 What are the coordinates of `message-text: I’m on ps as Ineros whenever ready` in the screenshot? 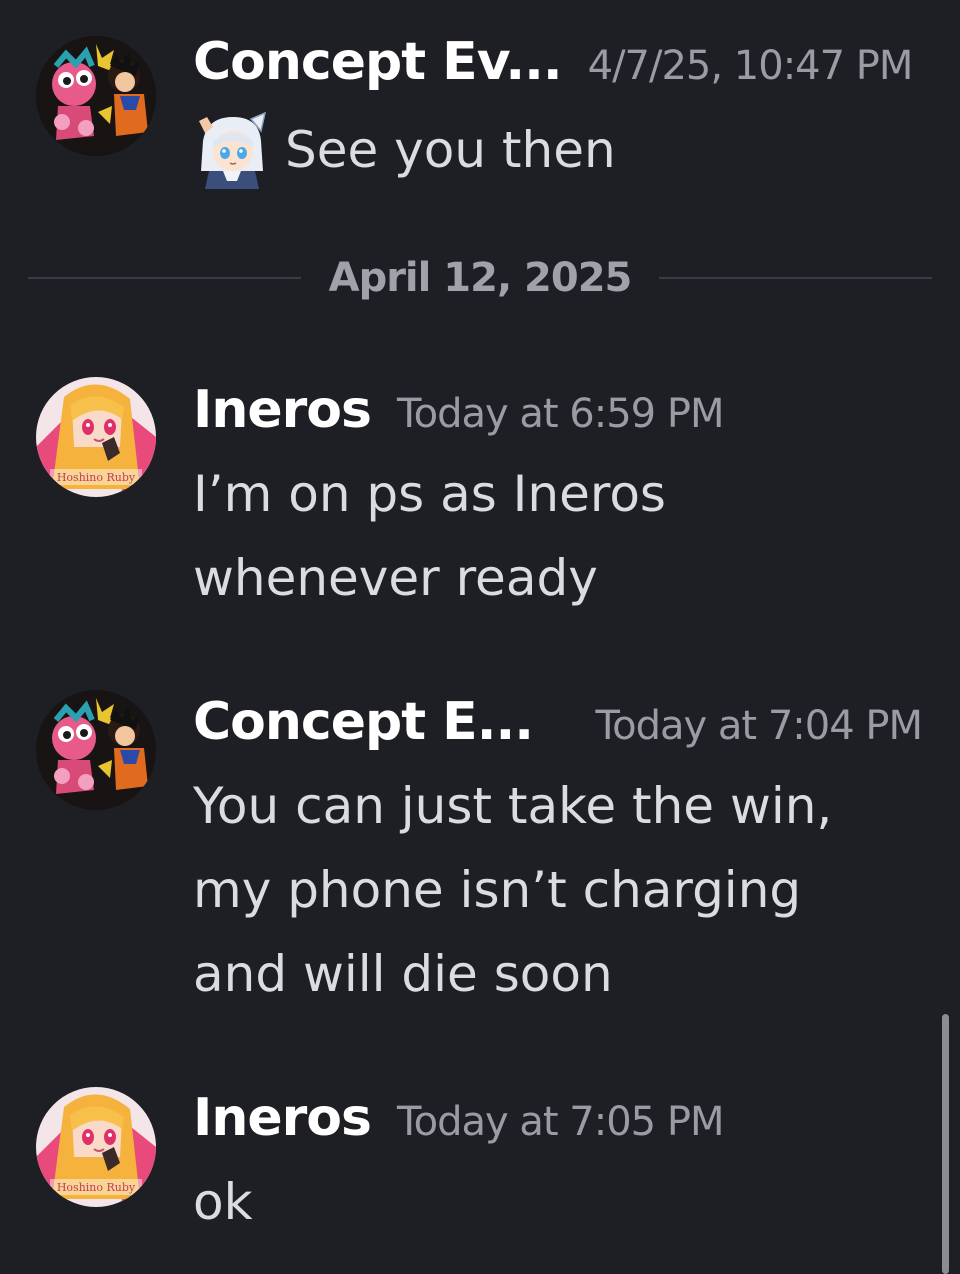 It's located at (541, 536).